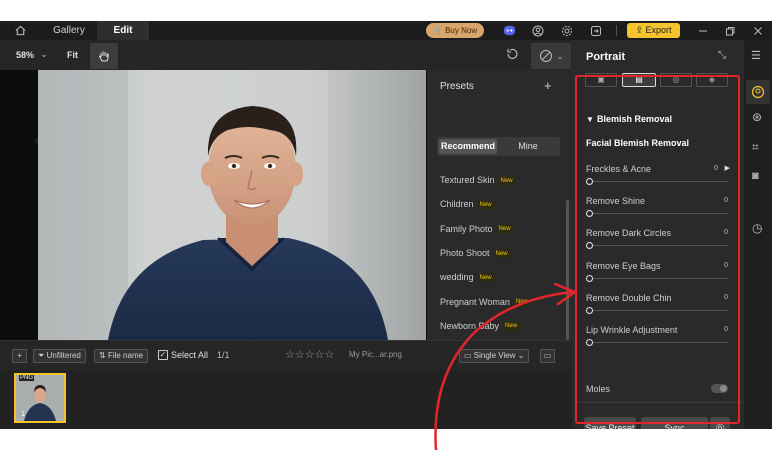 The height and width of the screenshot is (450, 772). I want to click on settings-icon, so click(566, 30).